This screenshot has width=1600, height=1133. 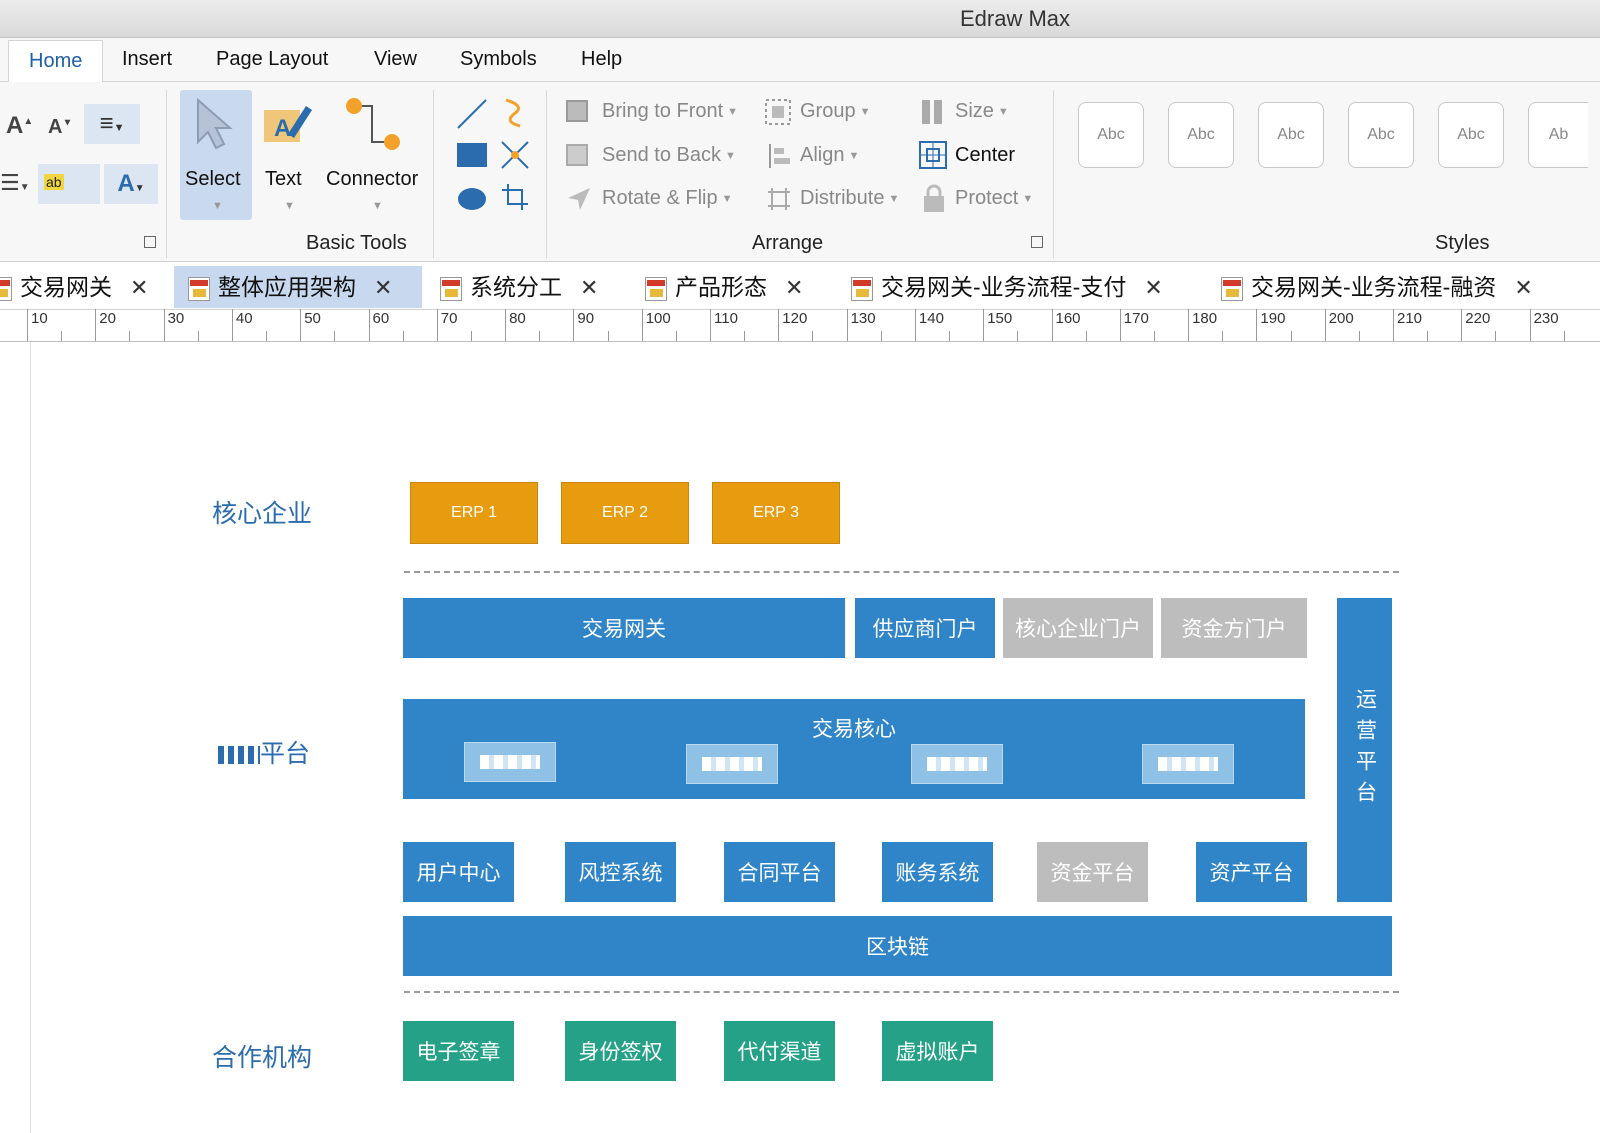 I want to click on line-shape-icon, so click(x=472, y=114).